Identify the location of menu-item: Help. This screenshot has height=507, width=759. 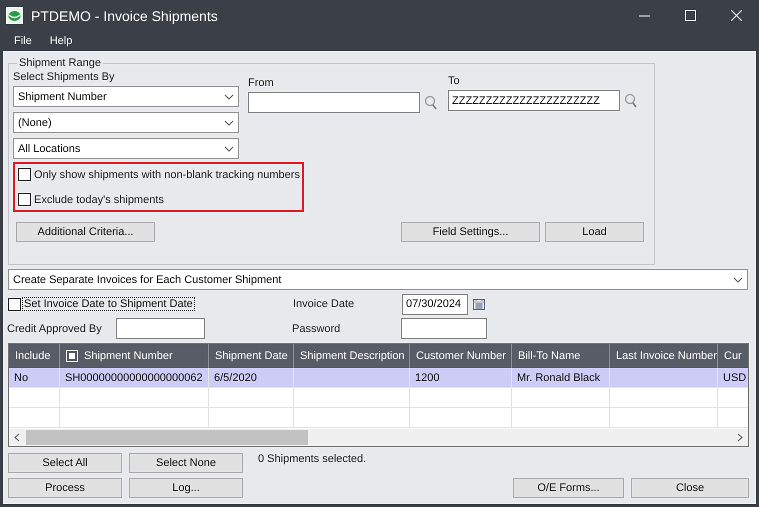
(61, 41).